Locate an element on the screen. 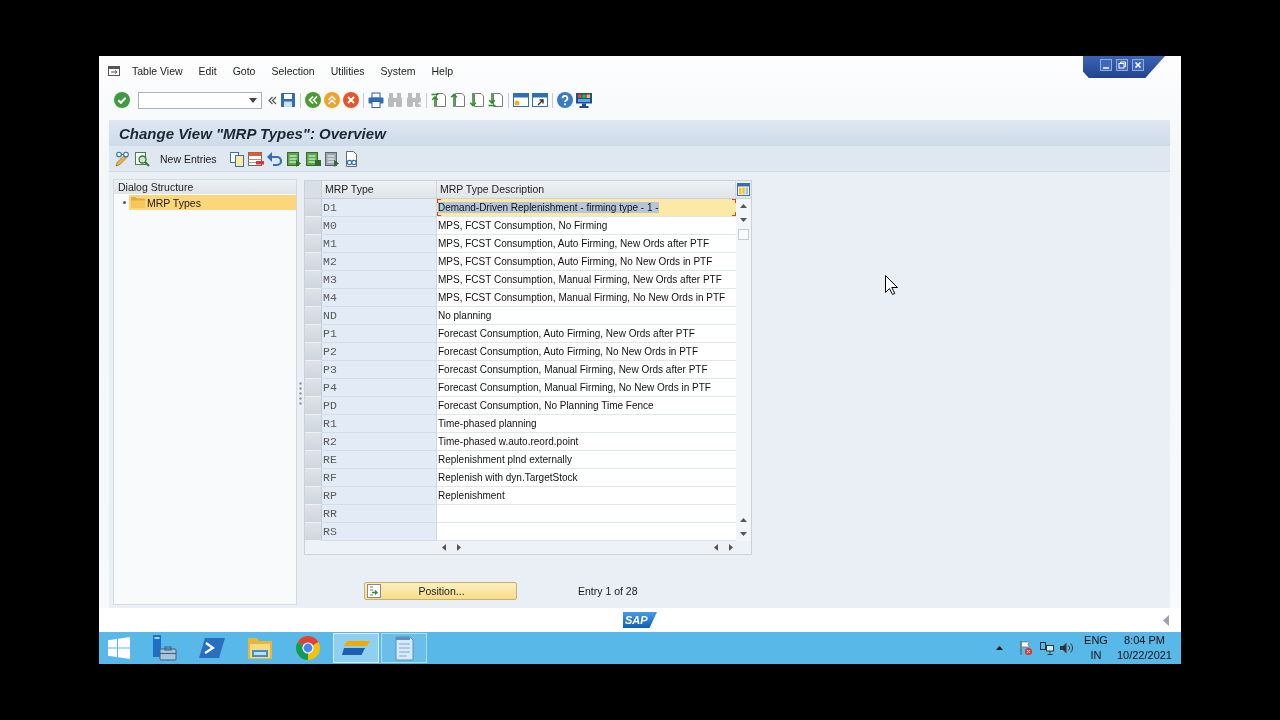  panel-header: Dialog Structure is located at coordinates (205, 187).